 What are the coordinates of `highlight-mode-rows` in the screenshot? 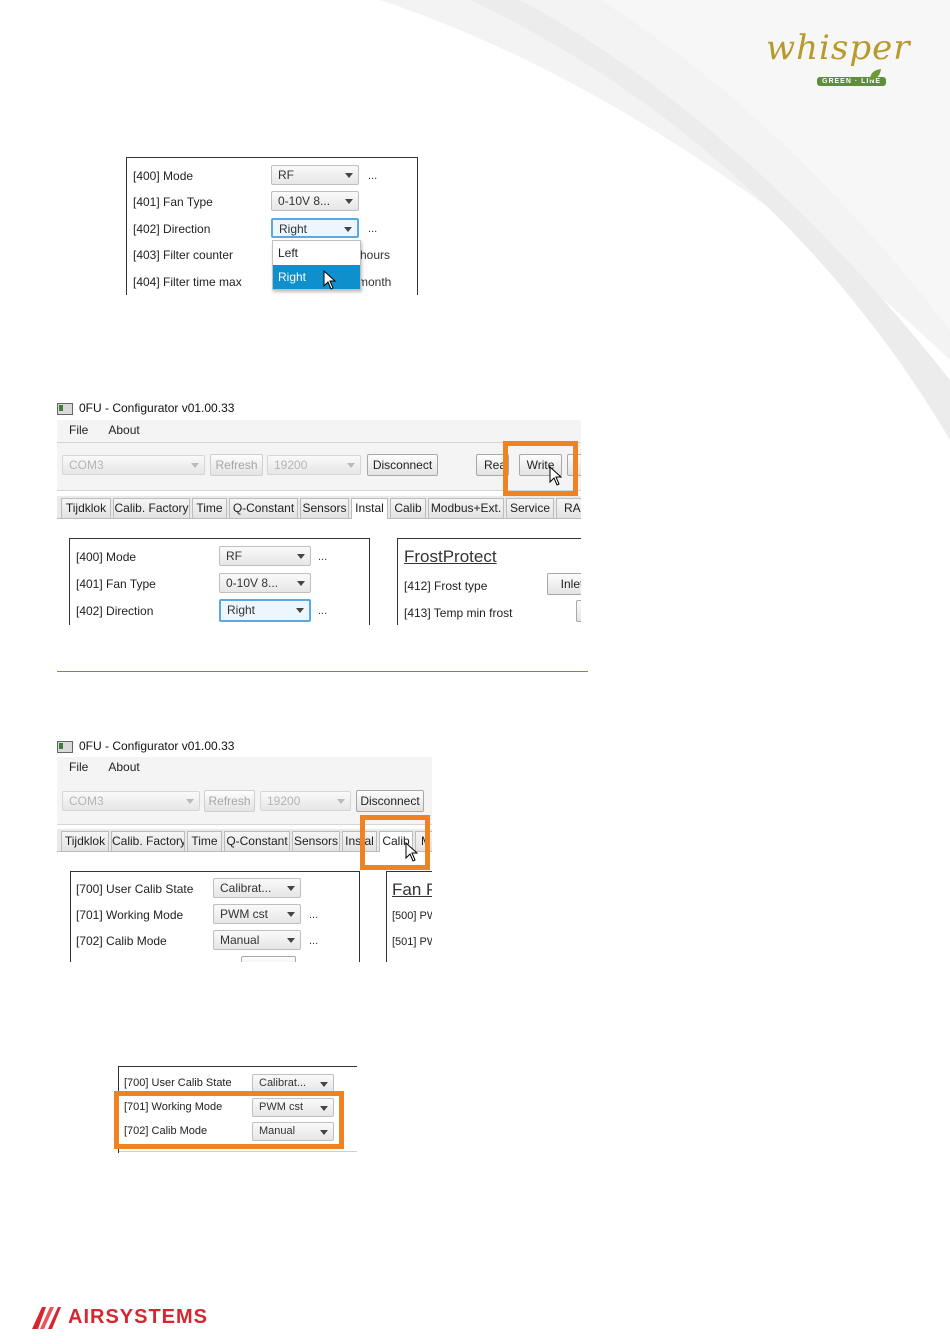 It's located at (229, 1120).